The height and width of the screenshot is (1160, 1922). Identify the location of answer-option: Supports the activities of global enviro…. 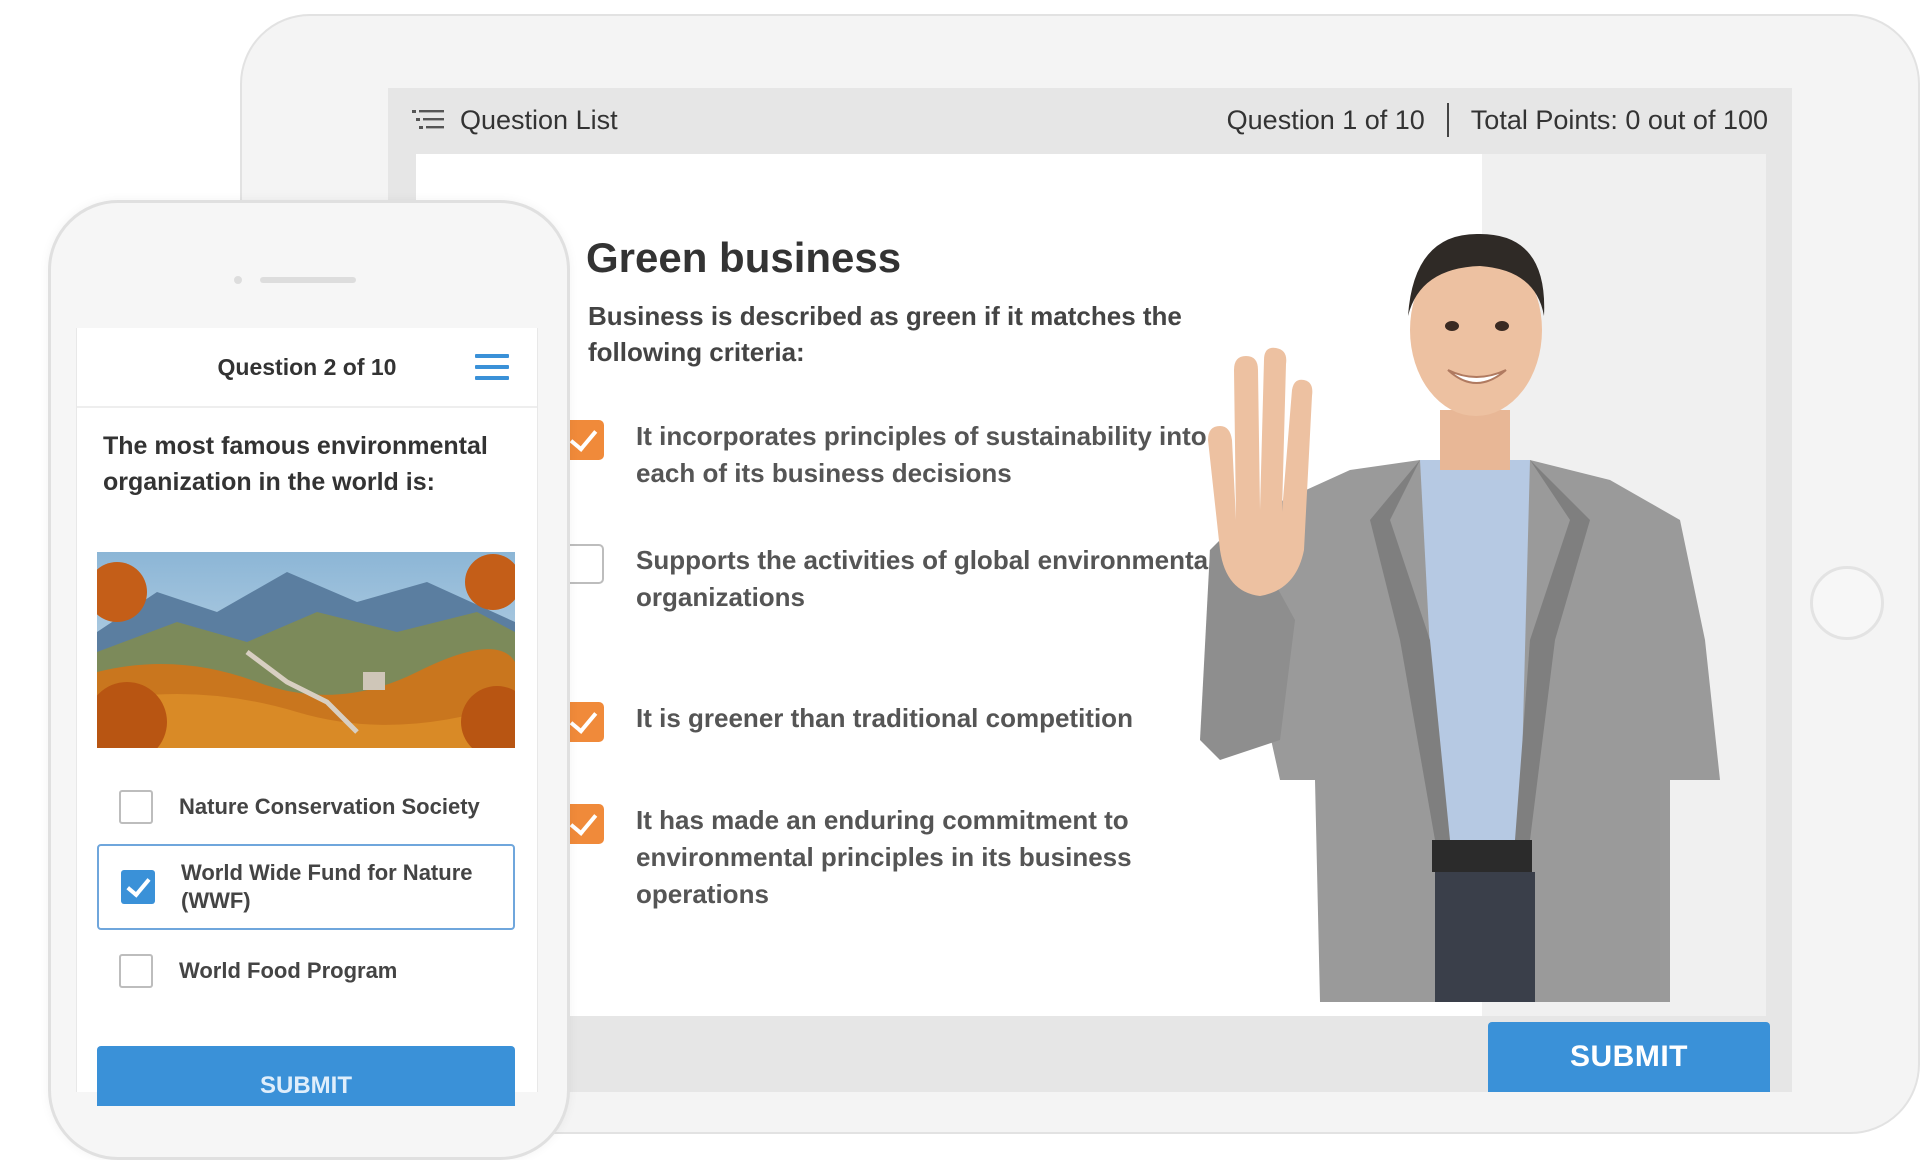
(890, 579).